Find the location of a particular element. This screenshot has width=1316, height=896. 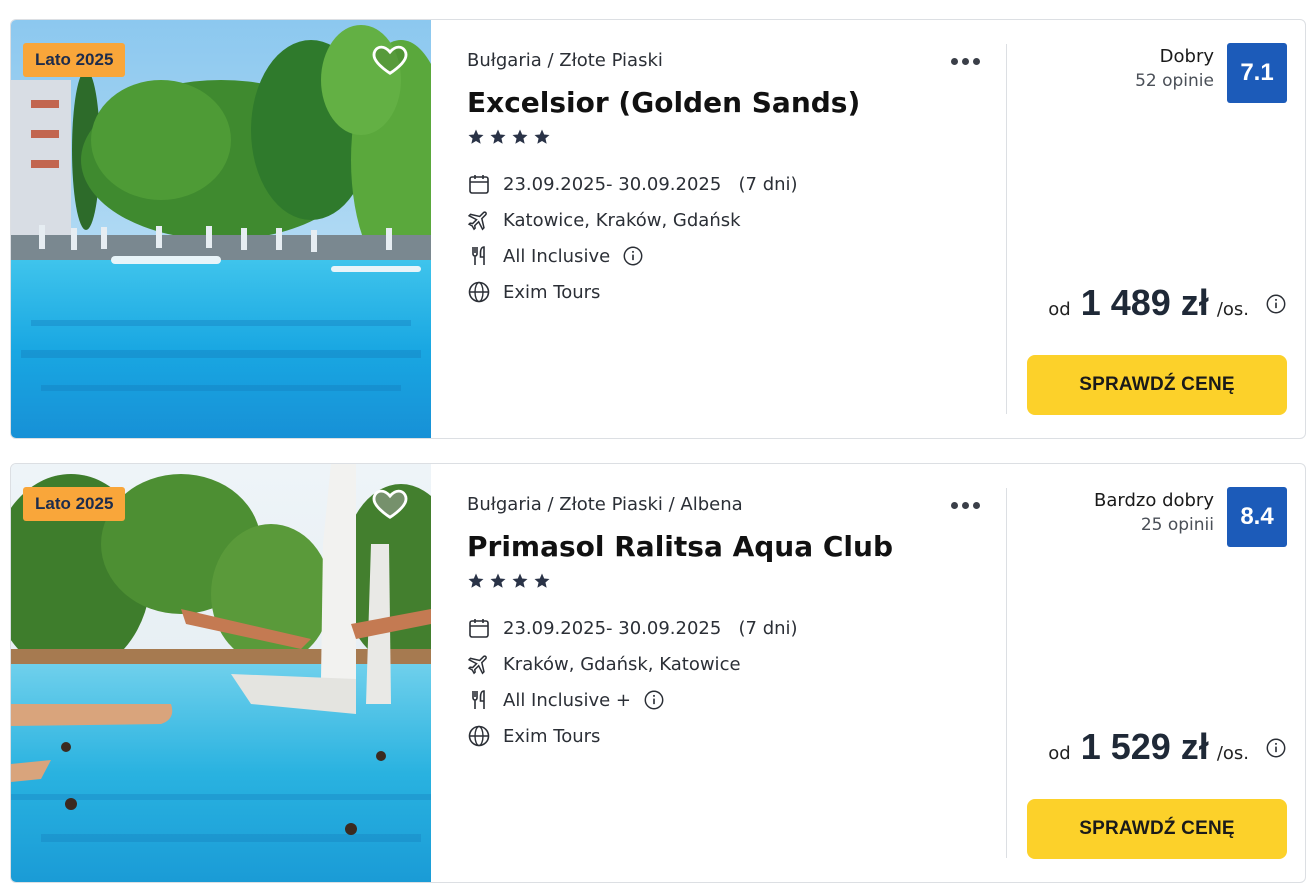

offer-airports: Katowice, Kraków, Gdańsk is located at coordinates (604, 220).